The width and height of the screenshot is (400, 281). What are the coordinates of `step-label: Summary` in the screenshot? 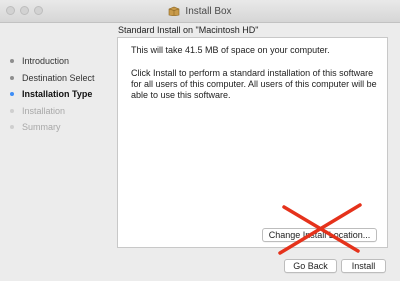 It's located at (41, 127).